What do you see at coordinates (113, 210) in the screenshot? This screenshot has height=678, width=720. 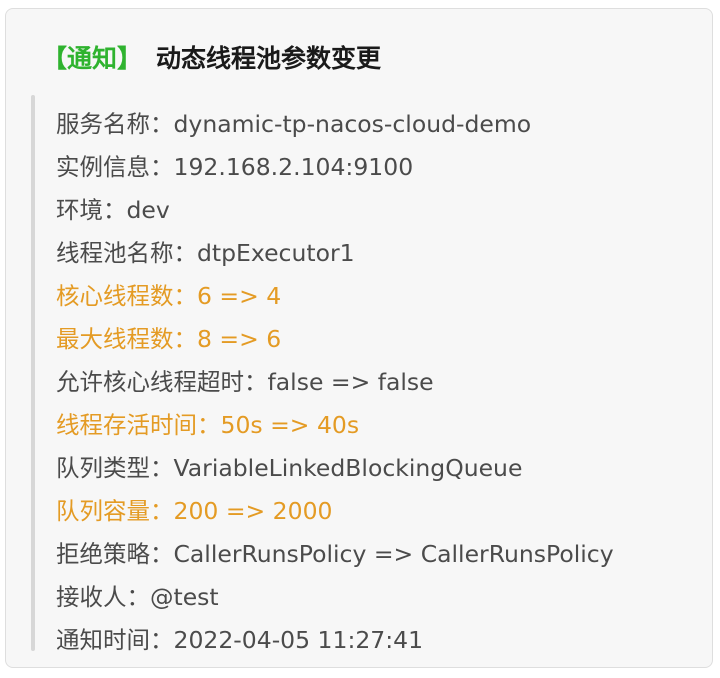 I see `line-environment: 环境：dev` at bounding box center [113, 210].